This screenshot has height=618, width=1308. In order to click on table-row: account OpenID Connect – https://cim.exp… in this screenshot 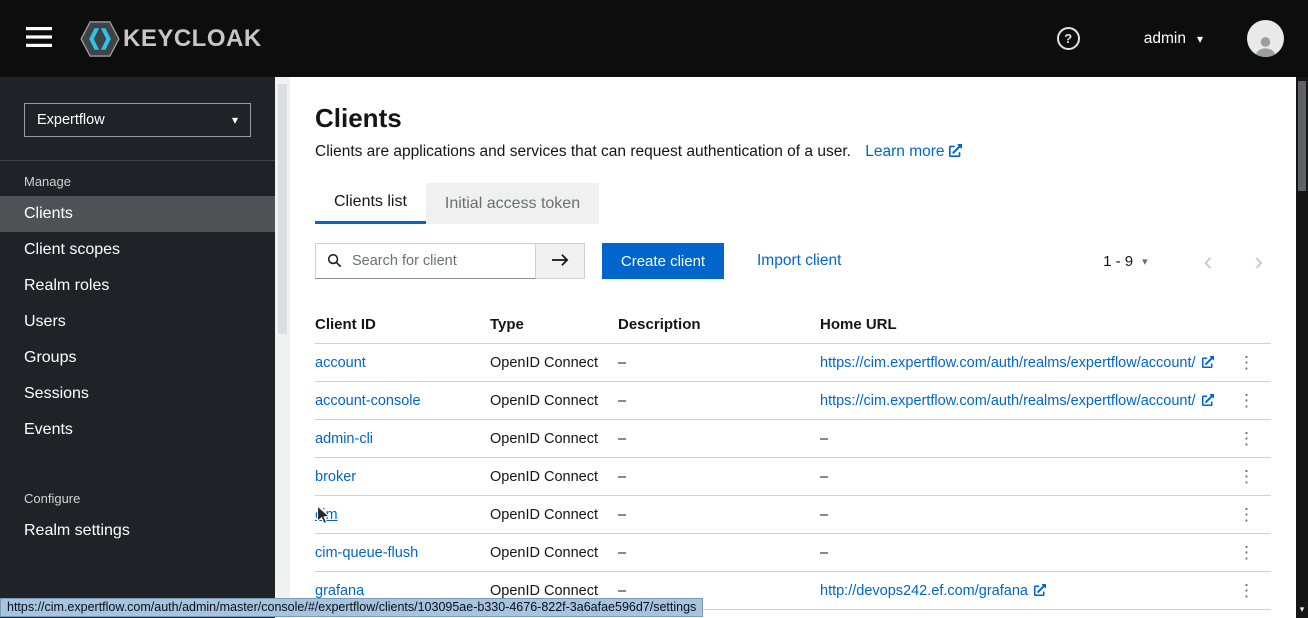, I will do `click(793, 362)`.